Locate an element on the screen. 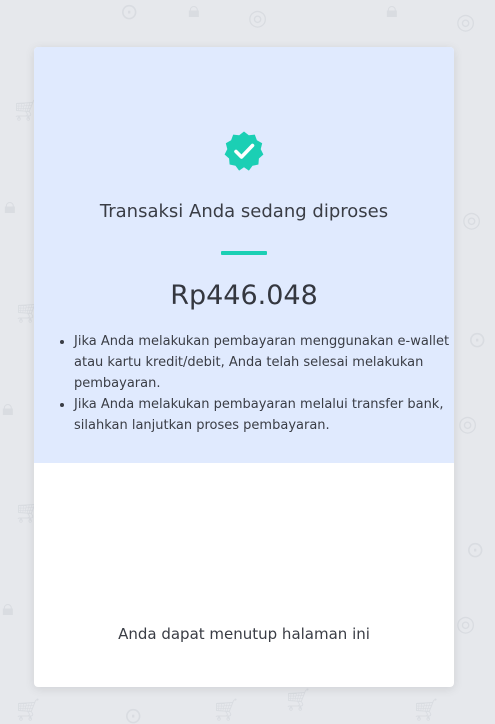  status-title: Transaksi Anda sedang diproses is located at coordinates (244, 211).